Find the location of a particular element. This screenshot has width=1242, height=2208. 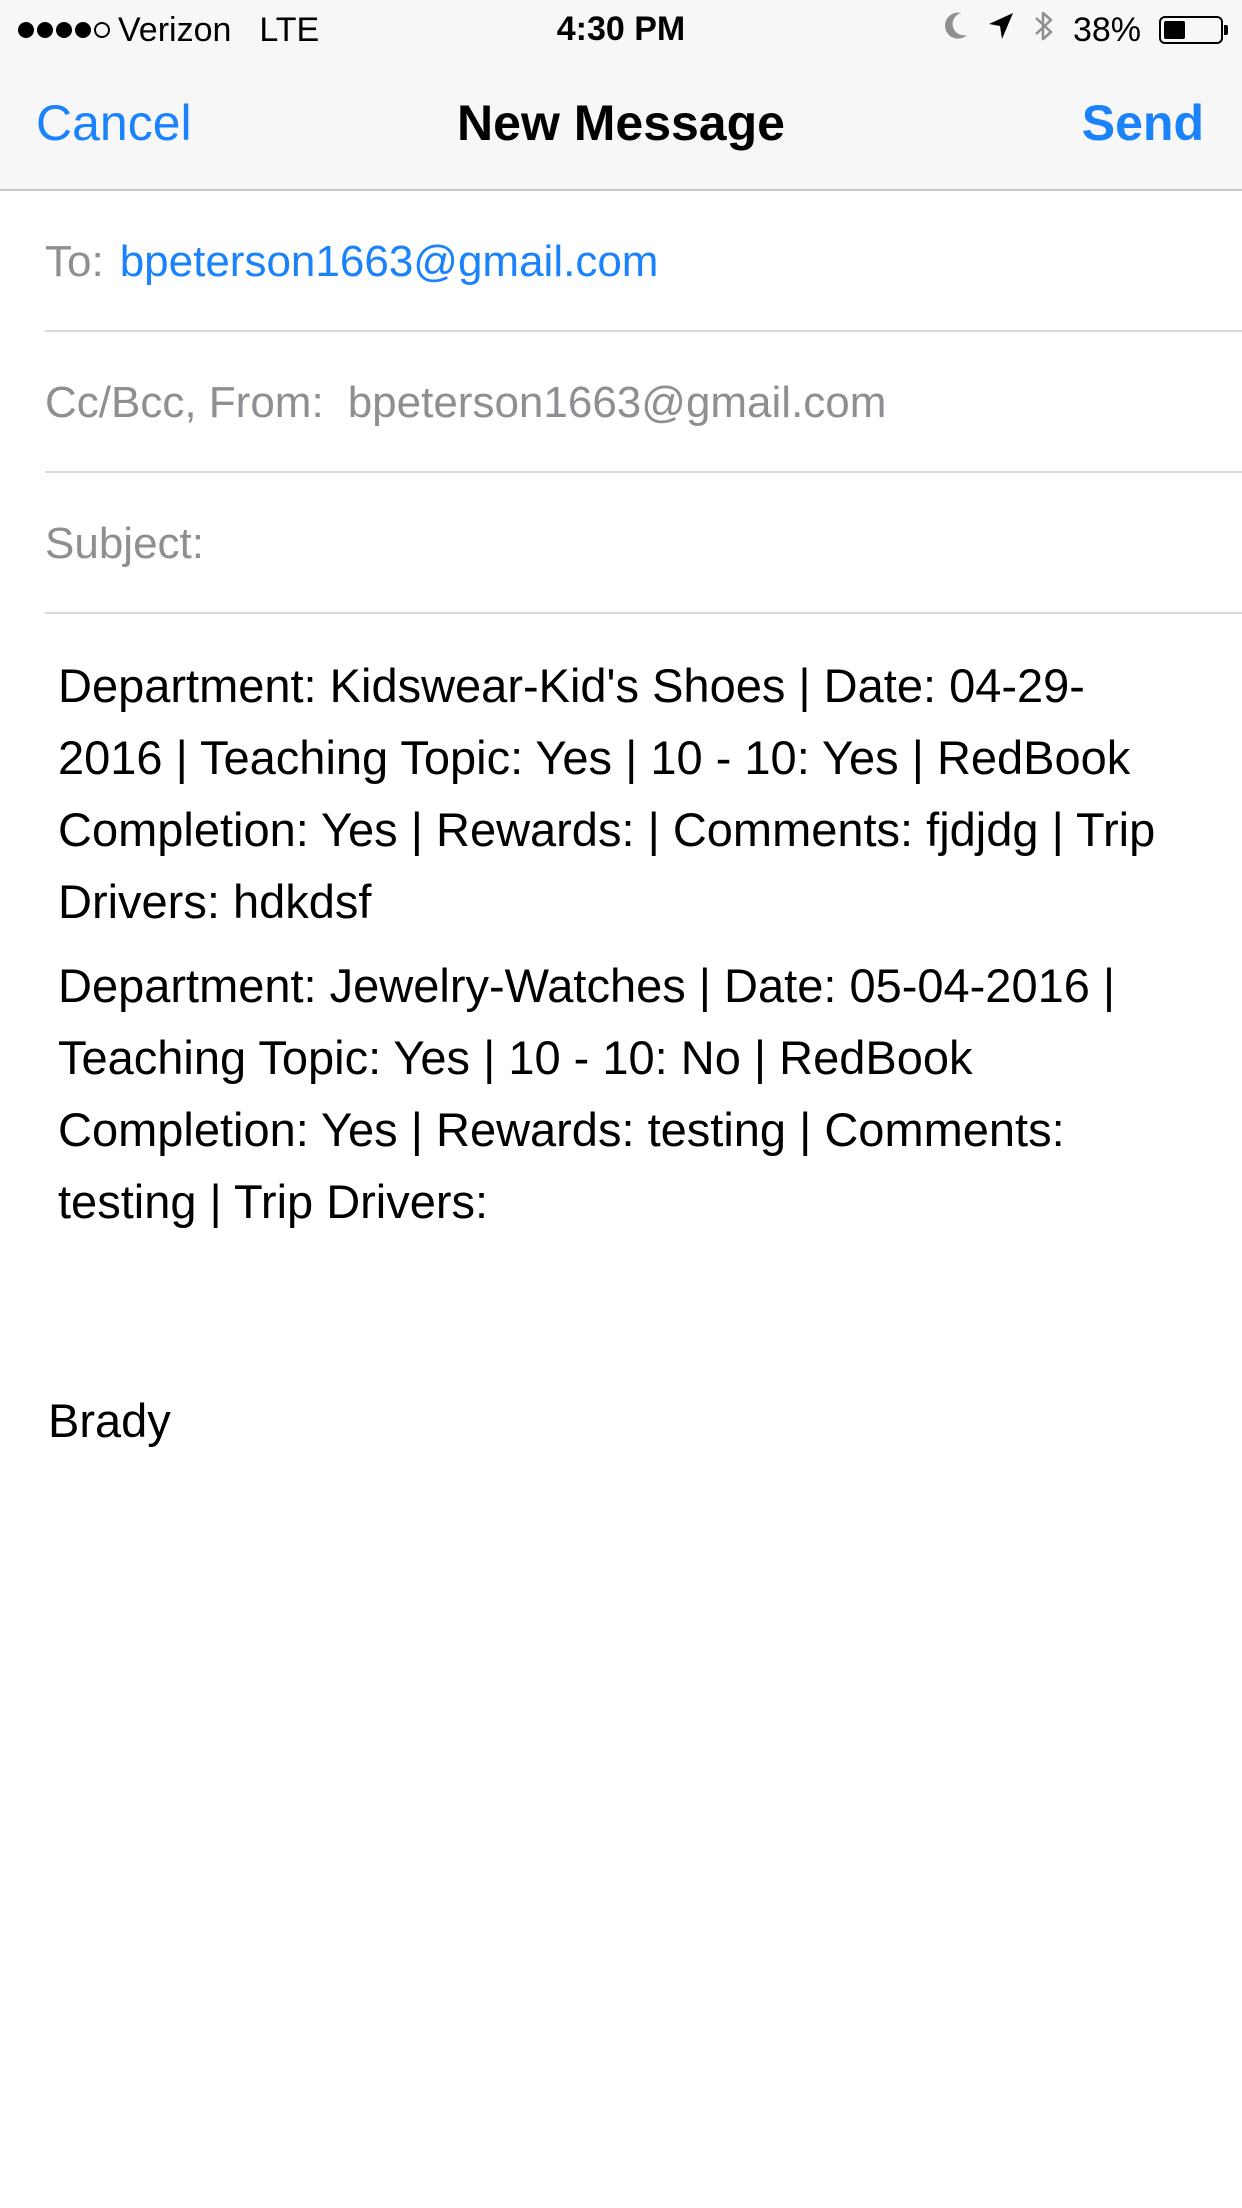

to-label: To: is located at coordinates (74, 261).